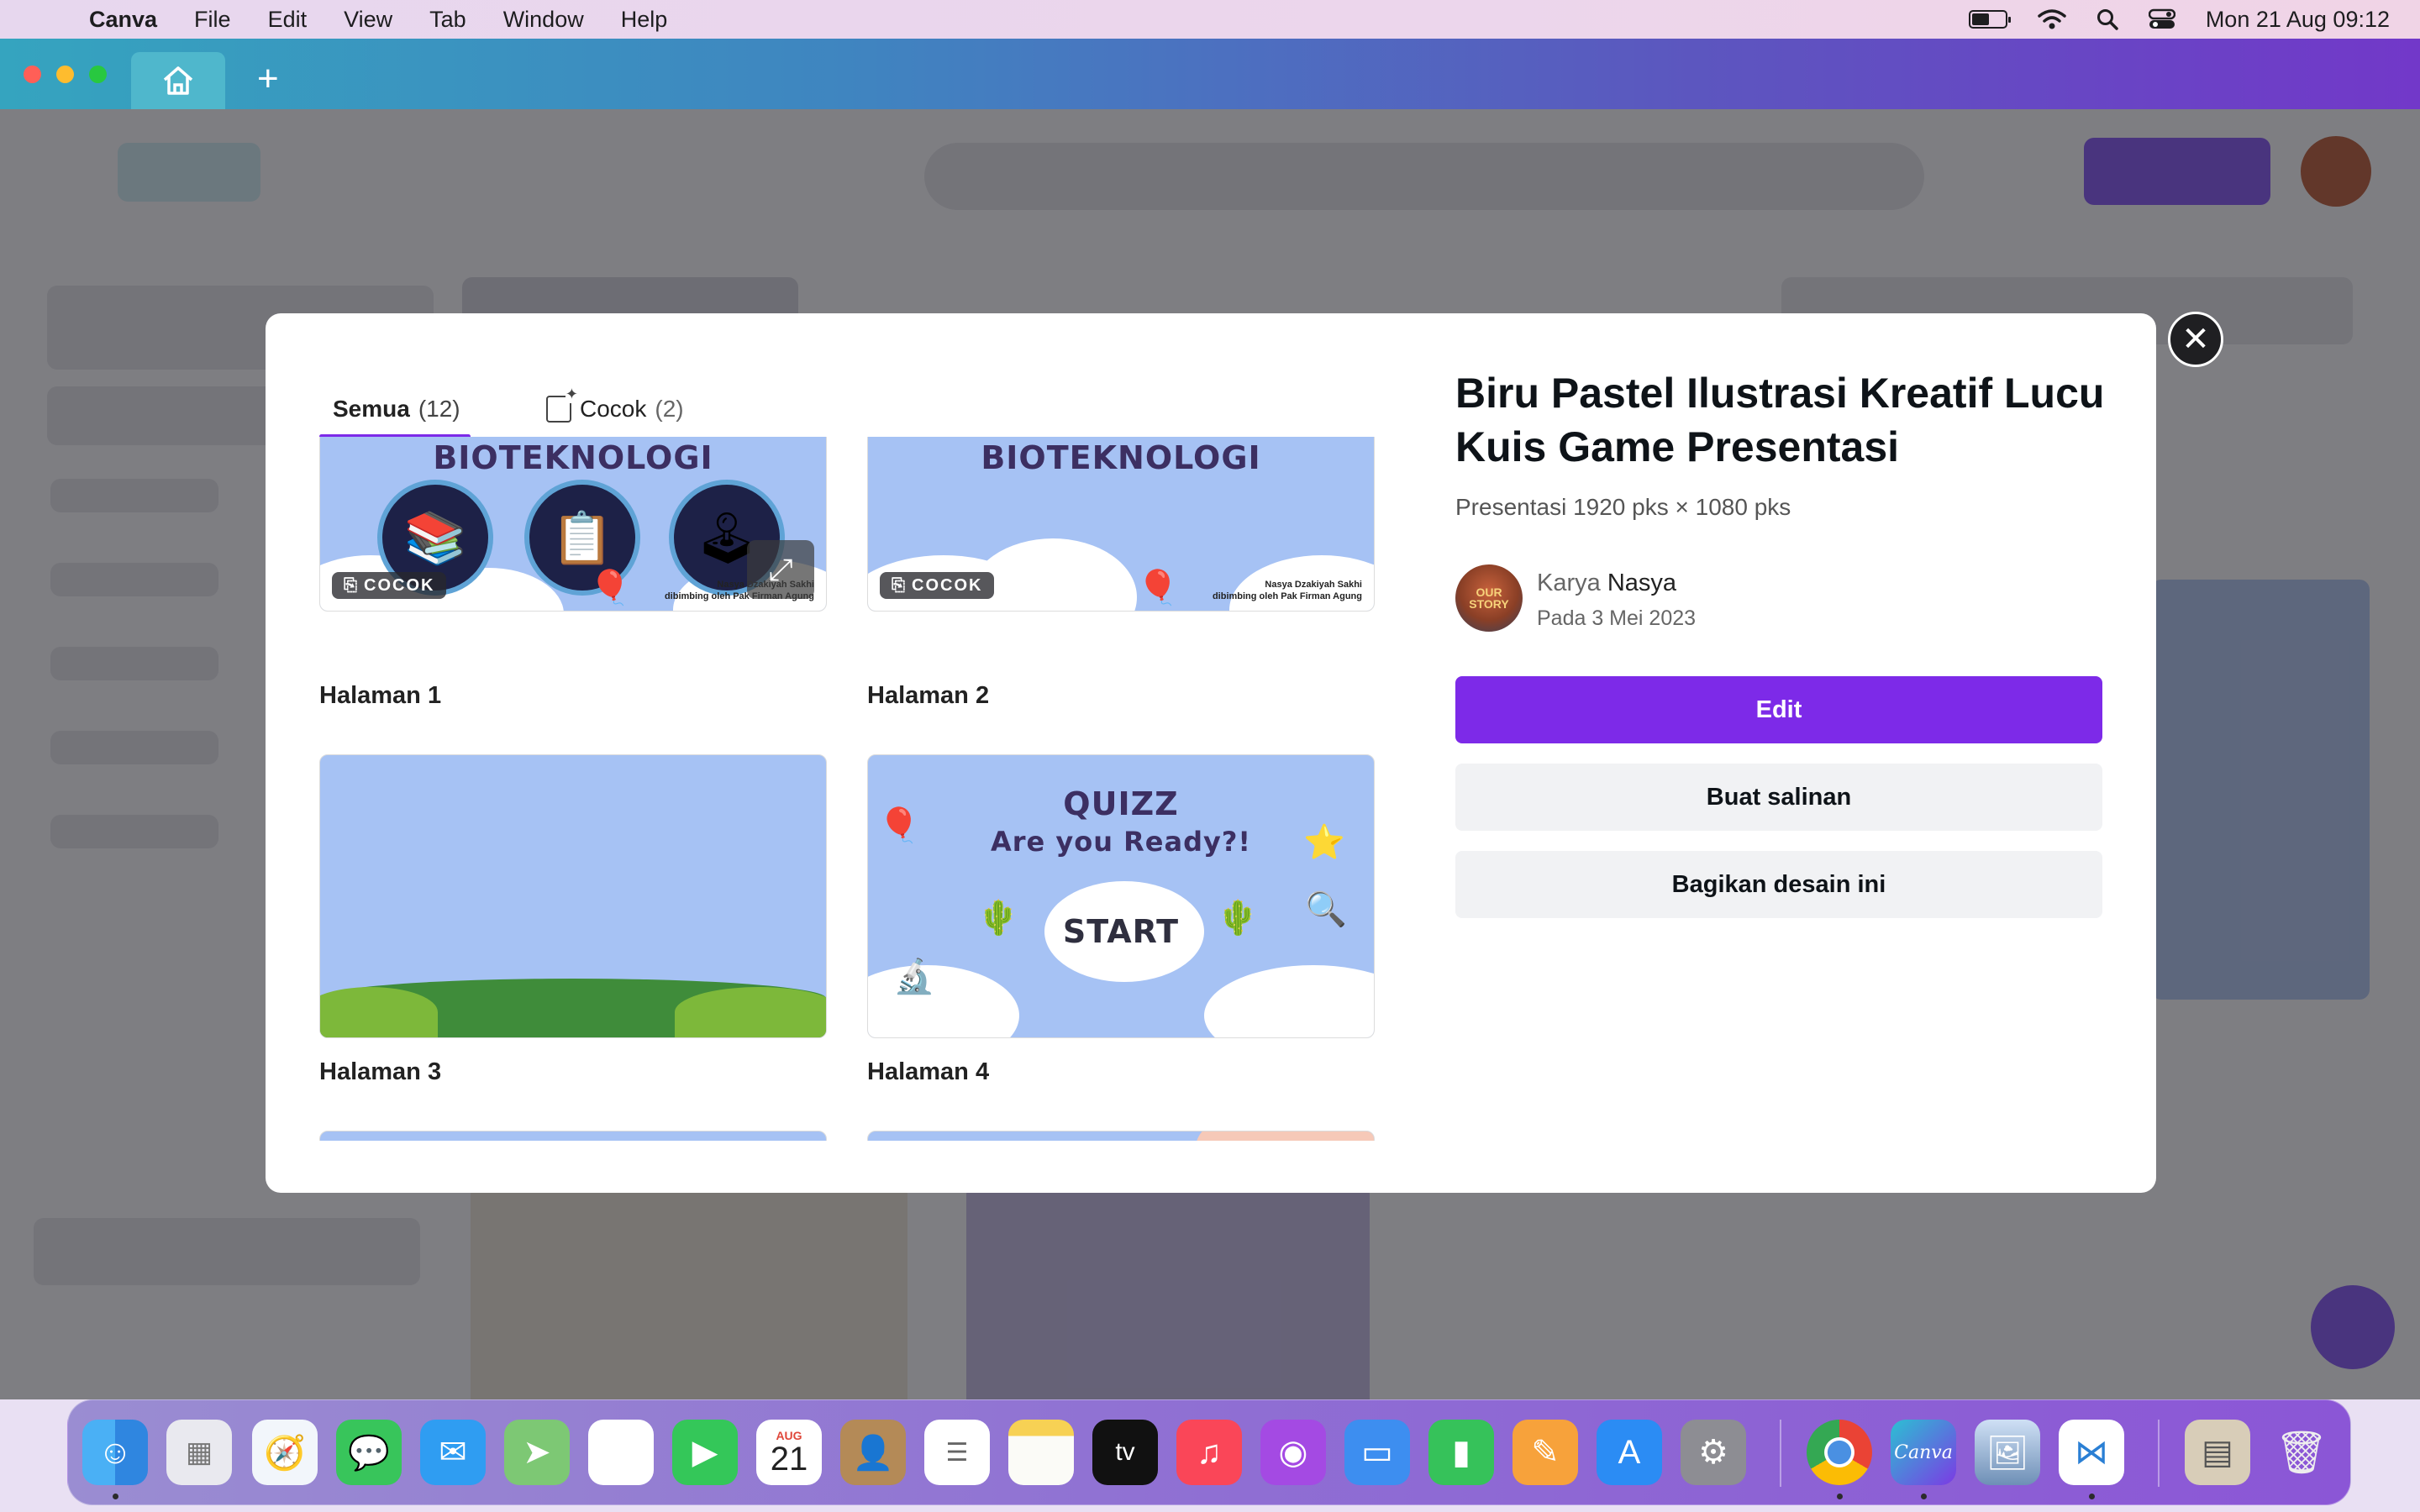 This screenshot has height=1512, width=2420. Describe the element at coordinates (1629, 1452) in the screenshot. I see `app-store-icon: A` at that location.